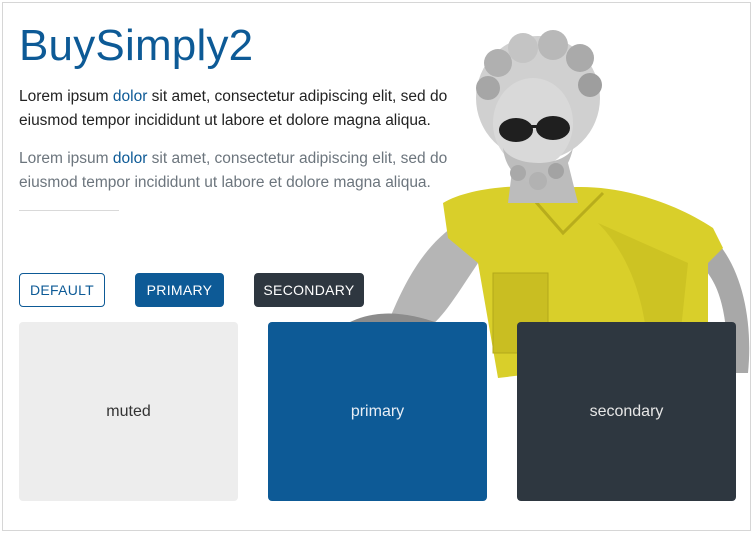  Describe the element at coordinates (179, 290) in the screenshot. I see `primary-button: PRIMARY` at that location.